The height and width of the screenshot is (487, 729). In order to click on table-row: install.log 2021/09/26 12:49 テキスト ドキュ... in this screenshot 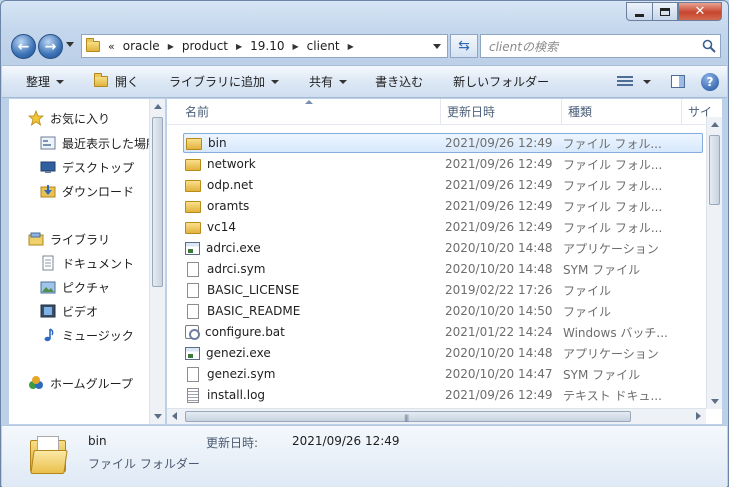, I will do `click(443, 395)`.